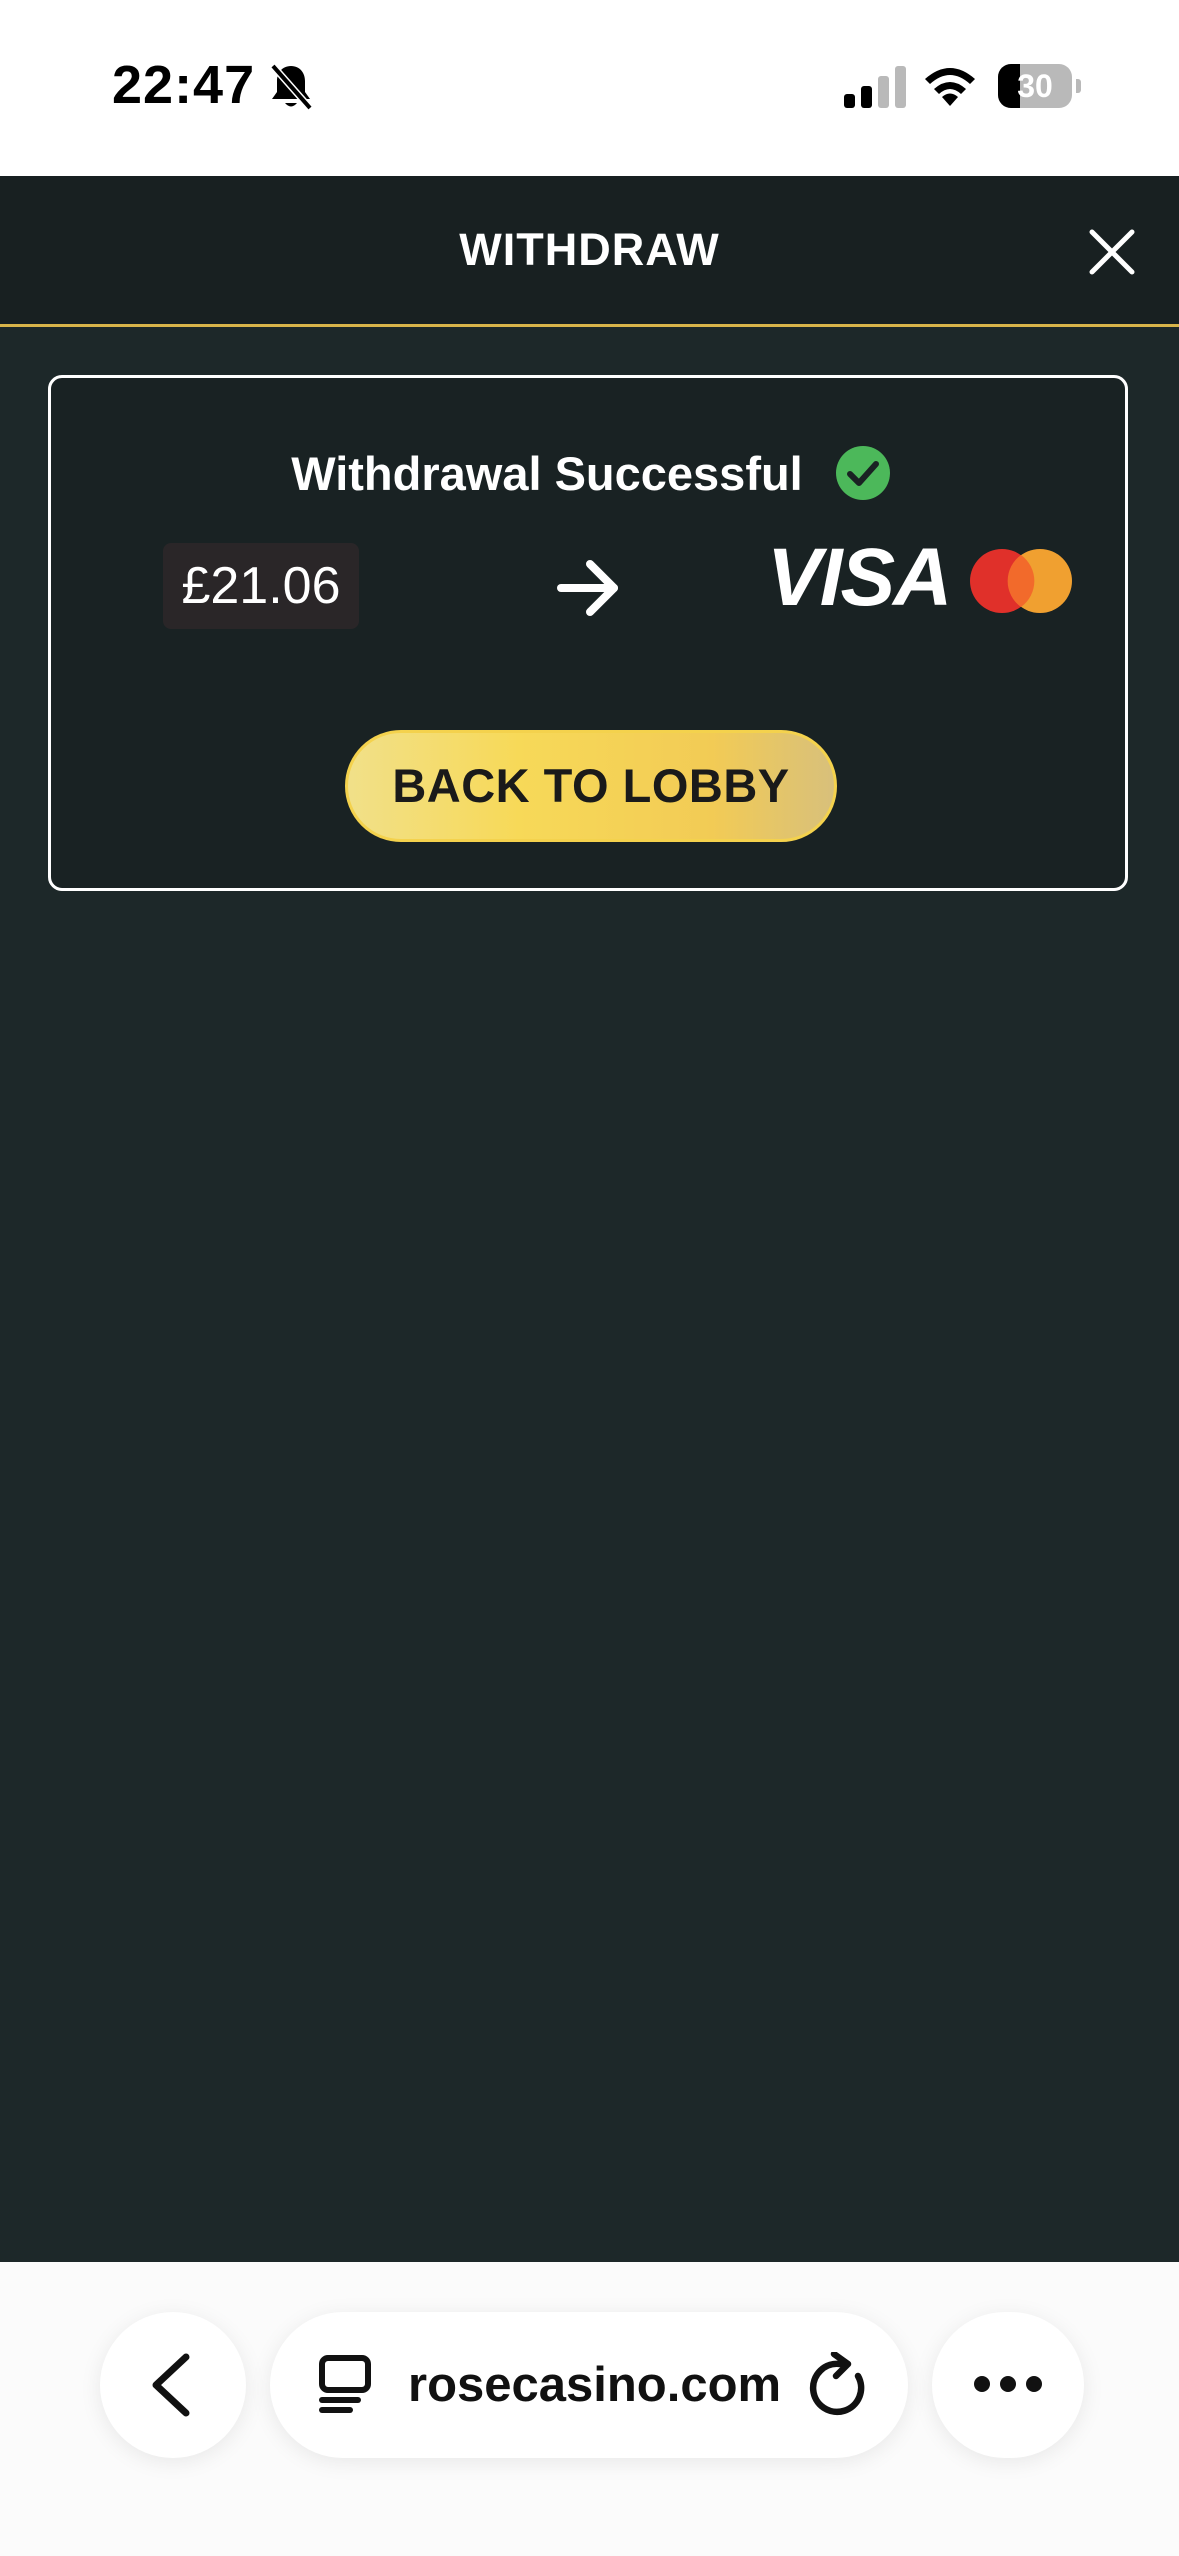  I want to click on browser-toolbar: rosecasino.com, so click(589, 2409).